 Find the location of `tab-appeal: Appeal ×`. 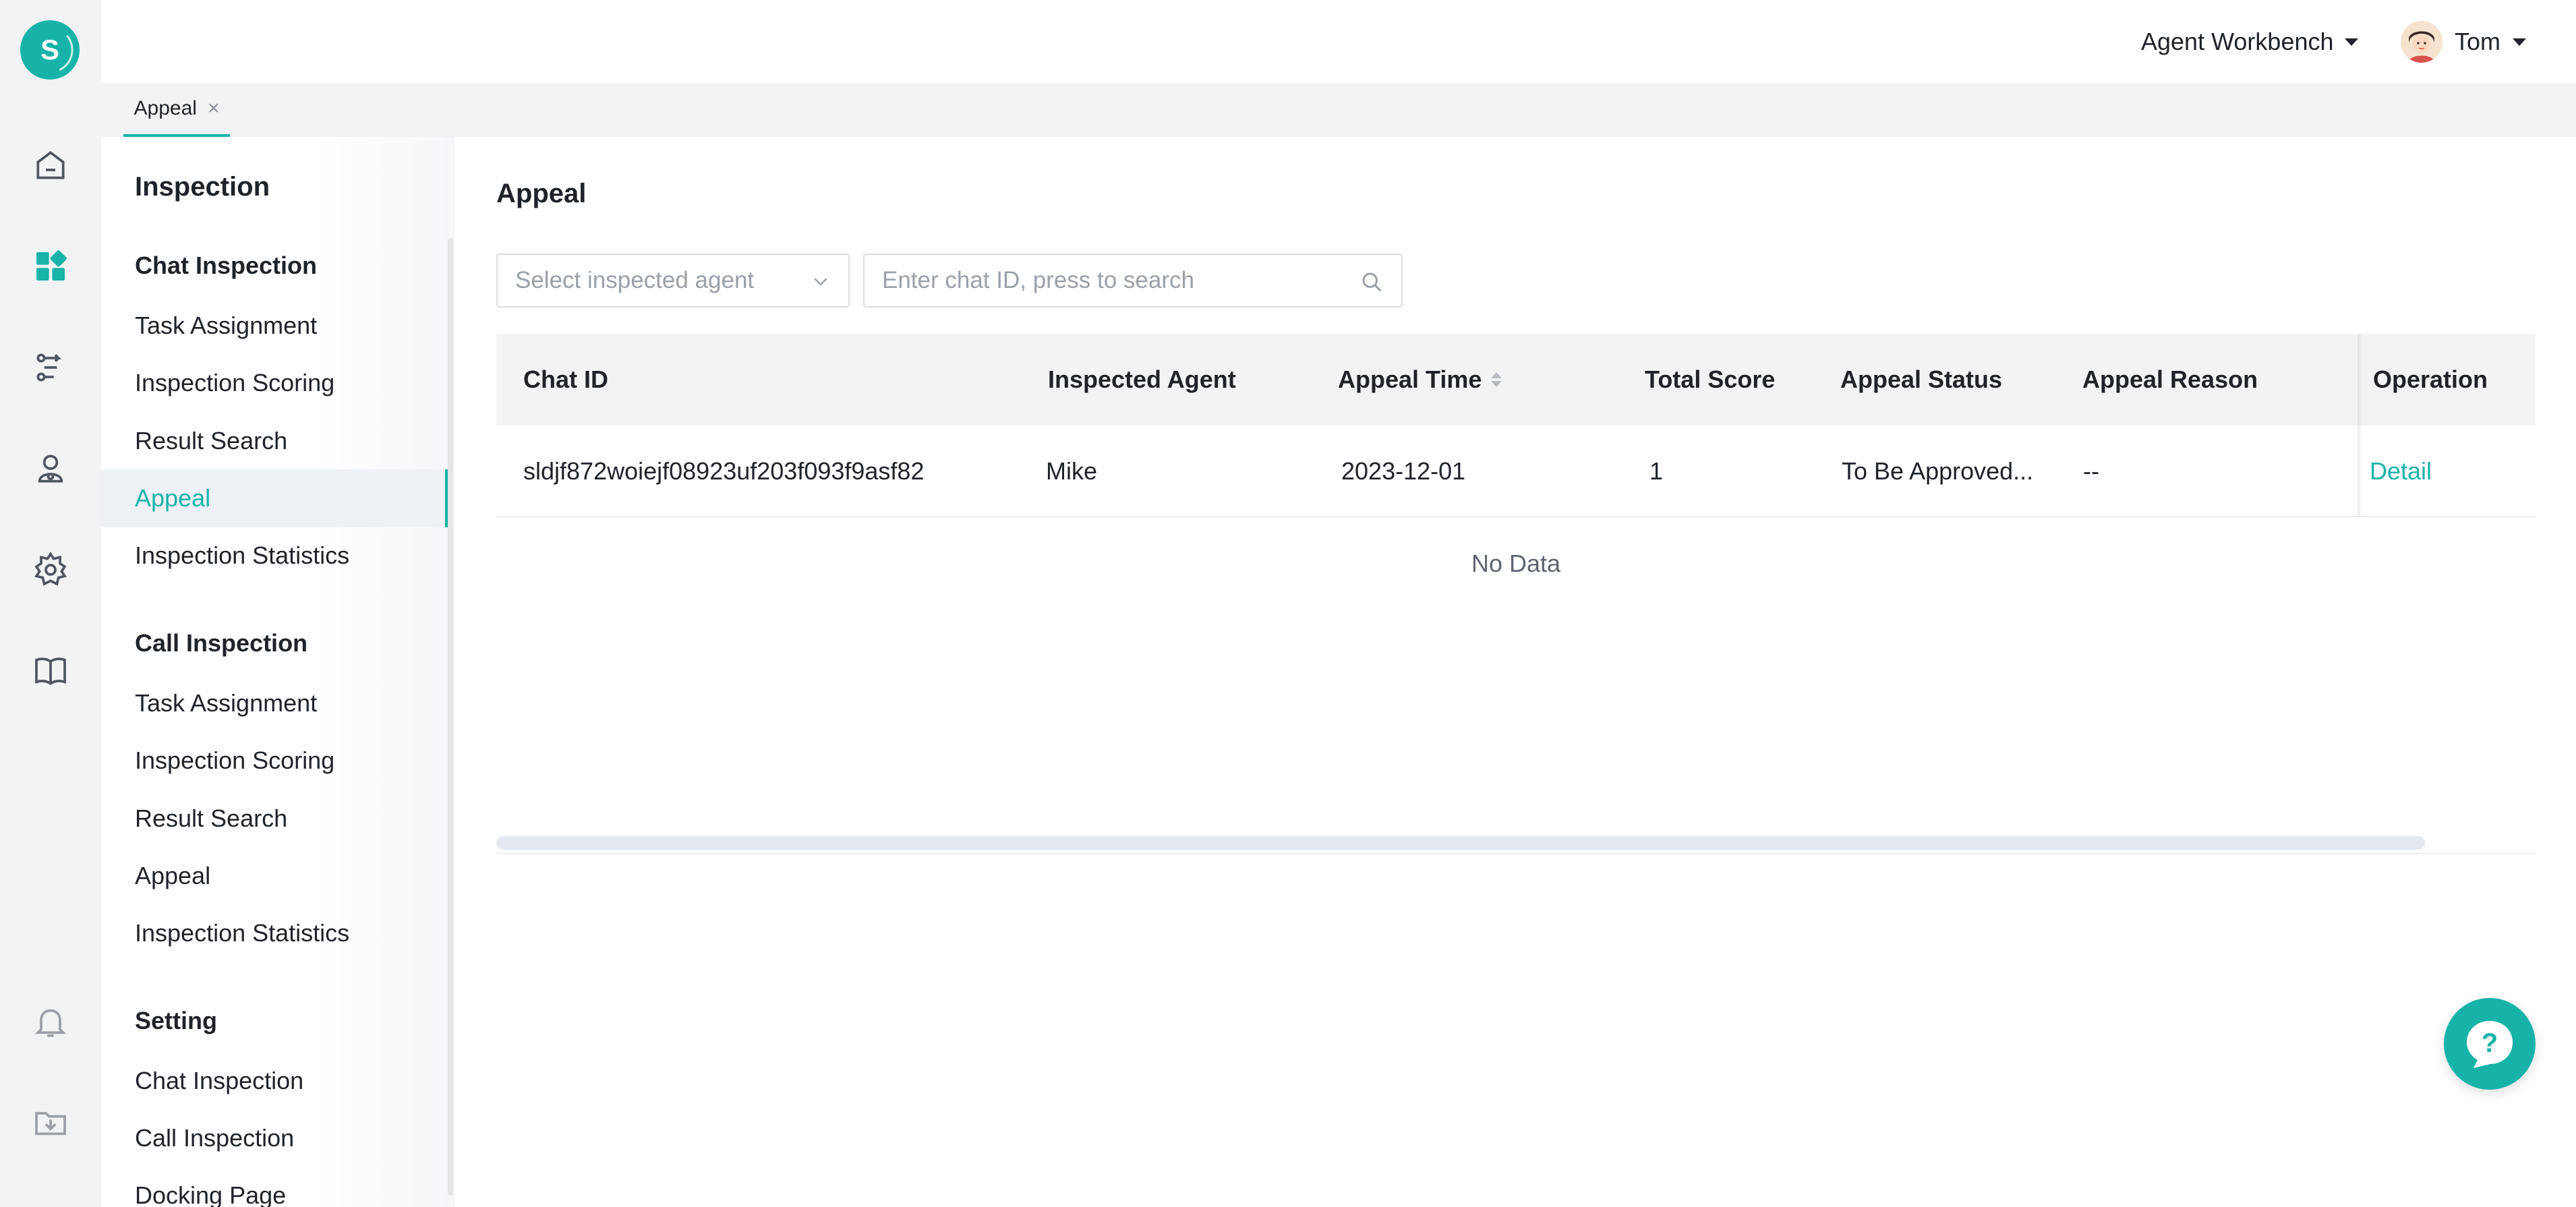

tab-appeal: Appeal × is located at coordinates (176, 110).